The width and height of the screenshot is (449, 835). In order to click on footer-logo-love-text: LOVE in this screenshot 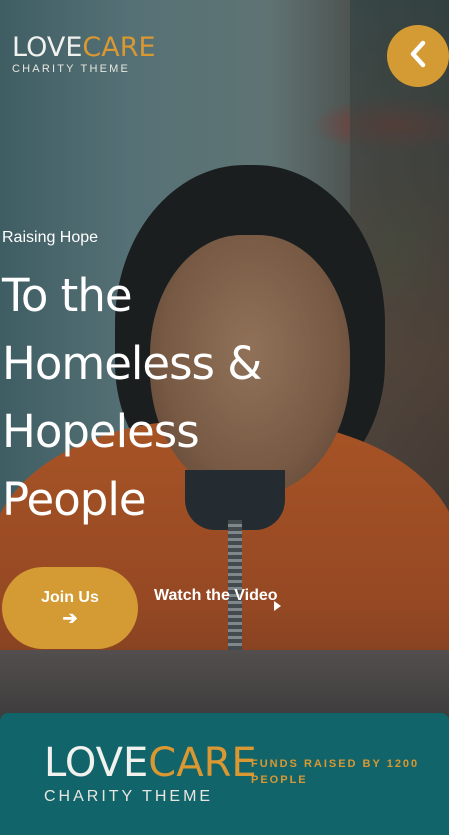, I will do `click(96, 763)`.